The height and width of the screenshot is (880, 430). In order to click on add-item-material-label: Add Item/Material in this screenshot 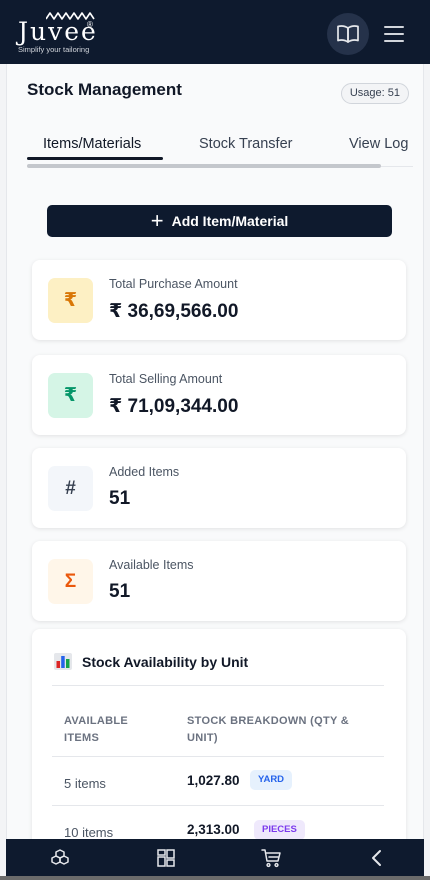, I will do `click(230, 221)`.